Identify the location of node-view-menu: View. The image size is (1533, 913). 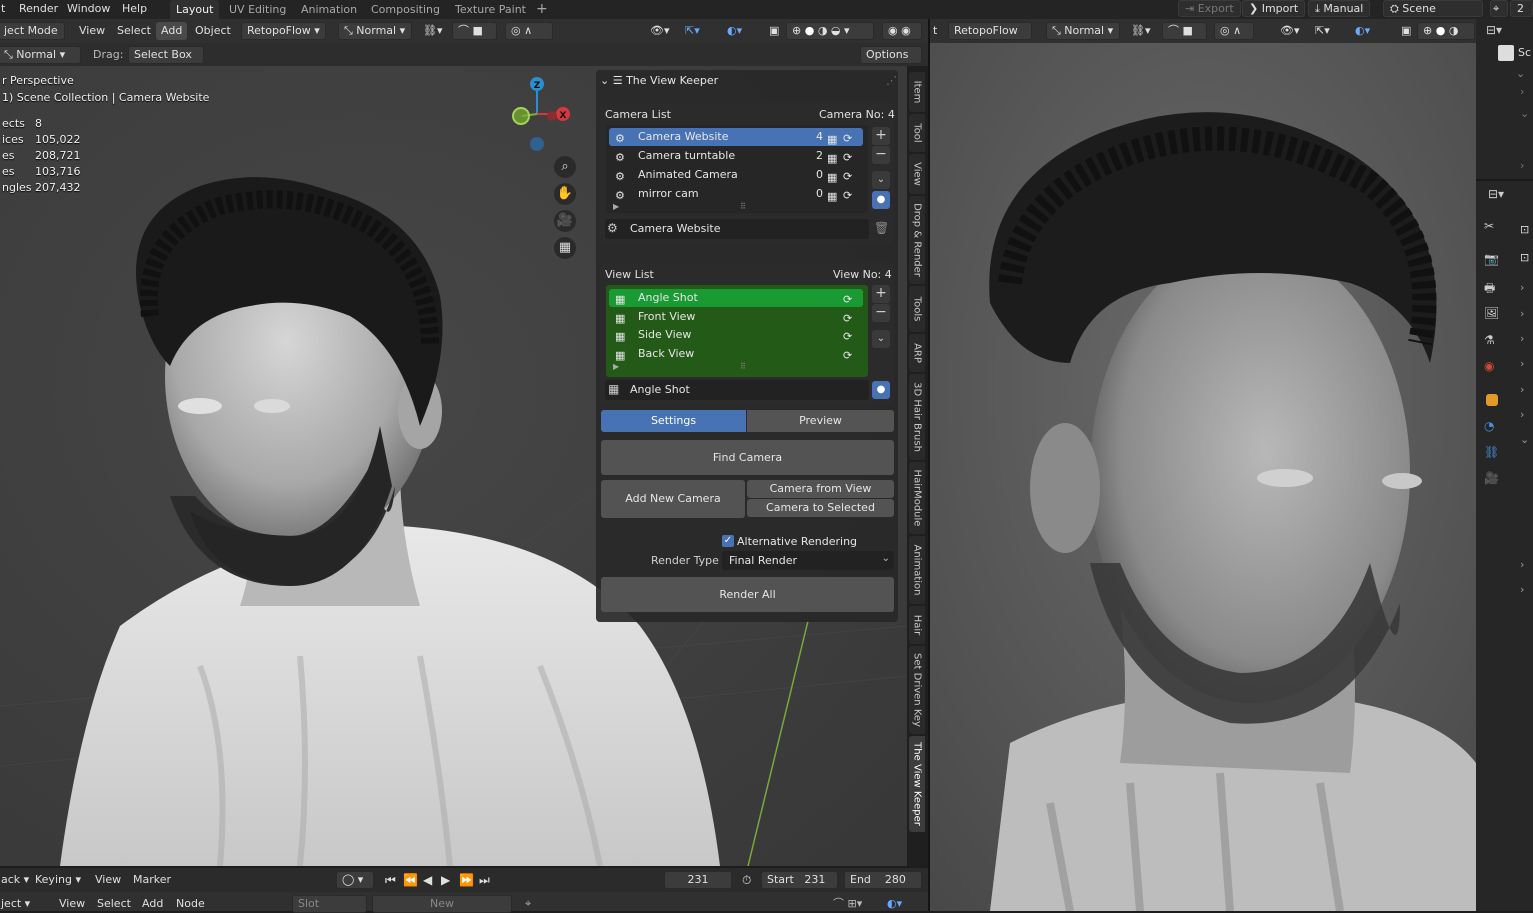
(72, 904).